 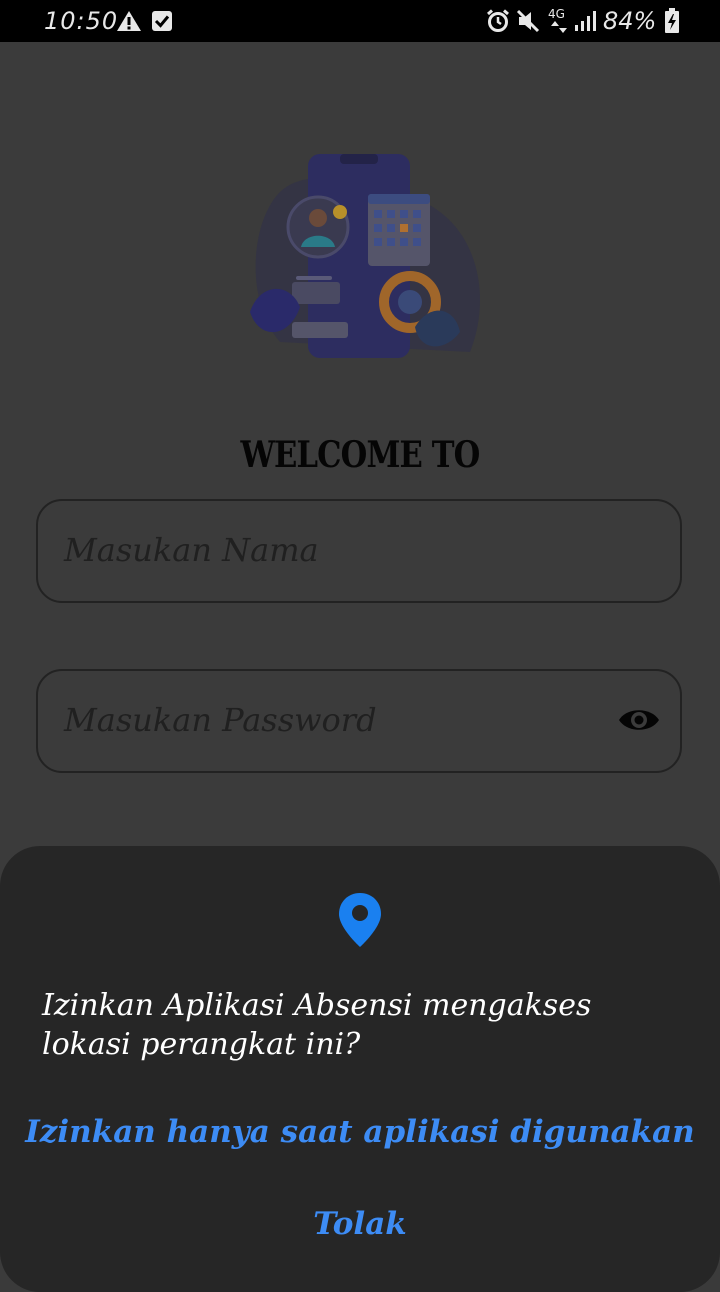 What do you see at coordinates (365, 256) in the screenshot?
I see `attendance-illustration` at bounding box center [365, 256].